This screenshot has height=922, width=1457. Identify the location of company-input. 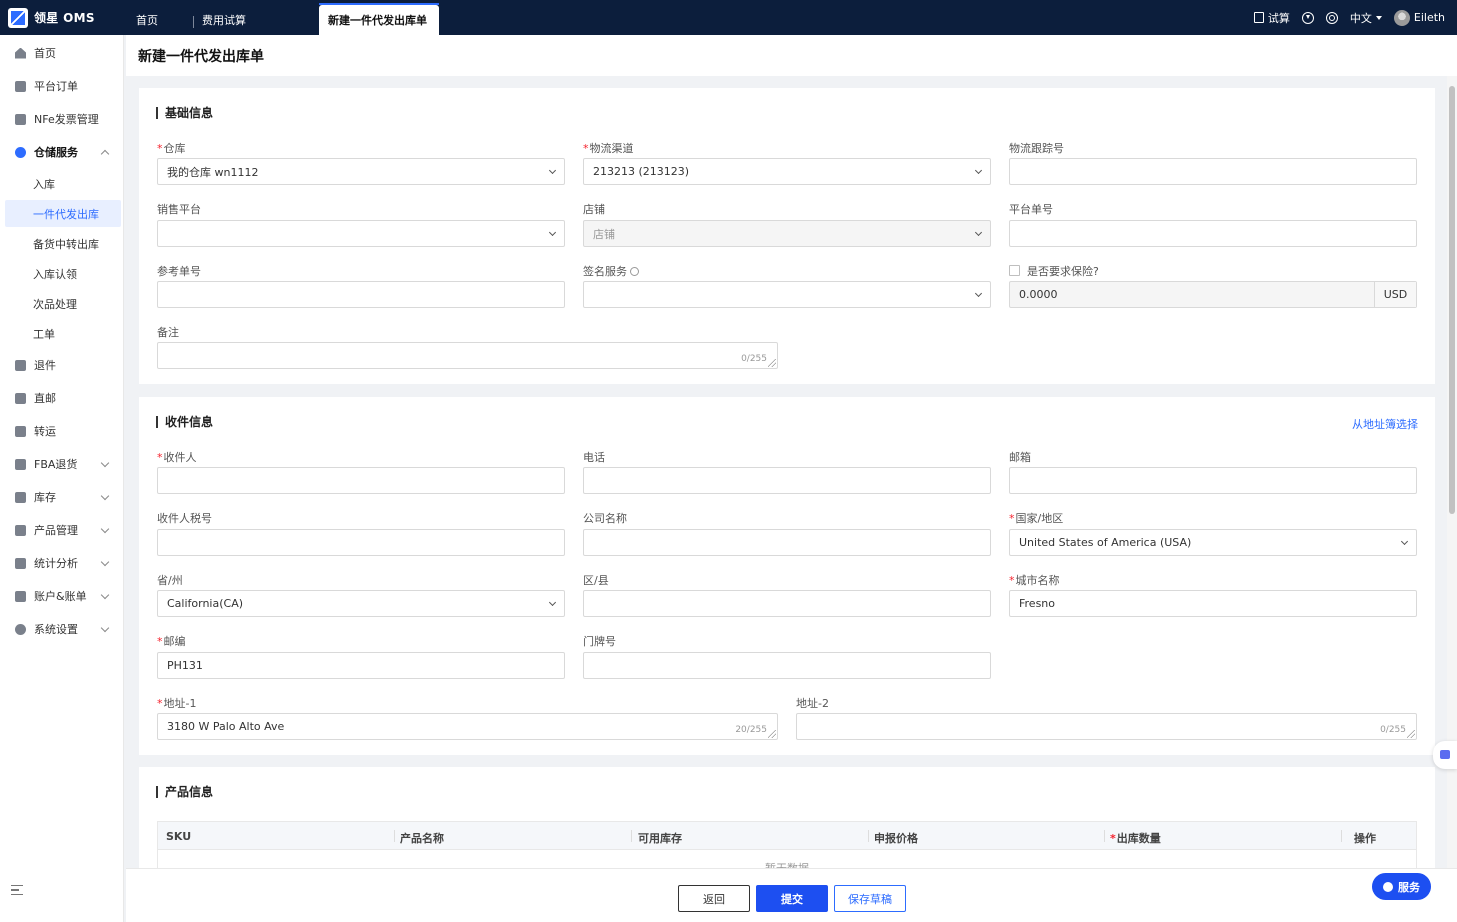
(787, 542).